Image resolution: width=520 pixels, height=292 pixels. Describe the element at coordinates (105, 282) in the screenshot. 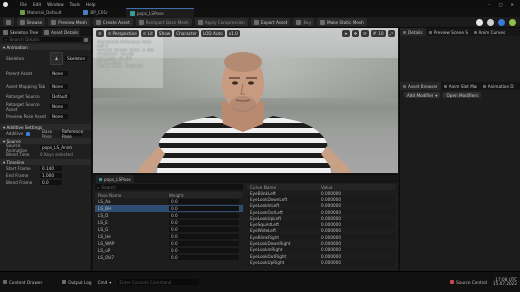

I see `cmd-button: Cmd ▾` at that location.